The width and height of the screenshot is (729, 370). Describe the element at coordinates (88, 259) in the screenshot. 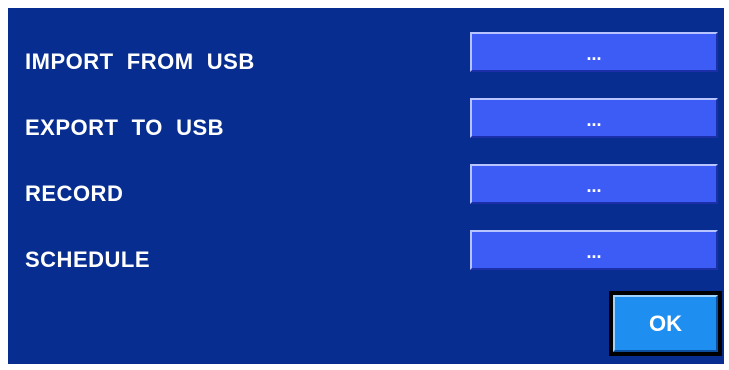

I see `schedule-label: SCHEDULE` at that location.